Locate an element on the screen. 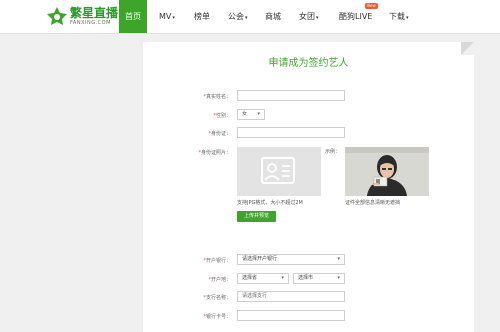 Image resolution: width=500 pixels, height=332 pixels. card-number-label: *银行卡号： is located at coordinates (217, 317).